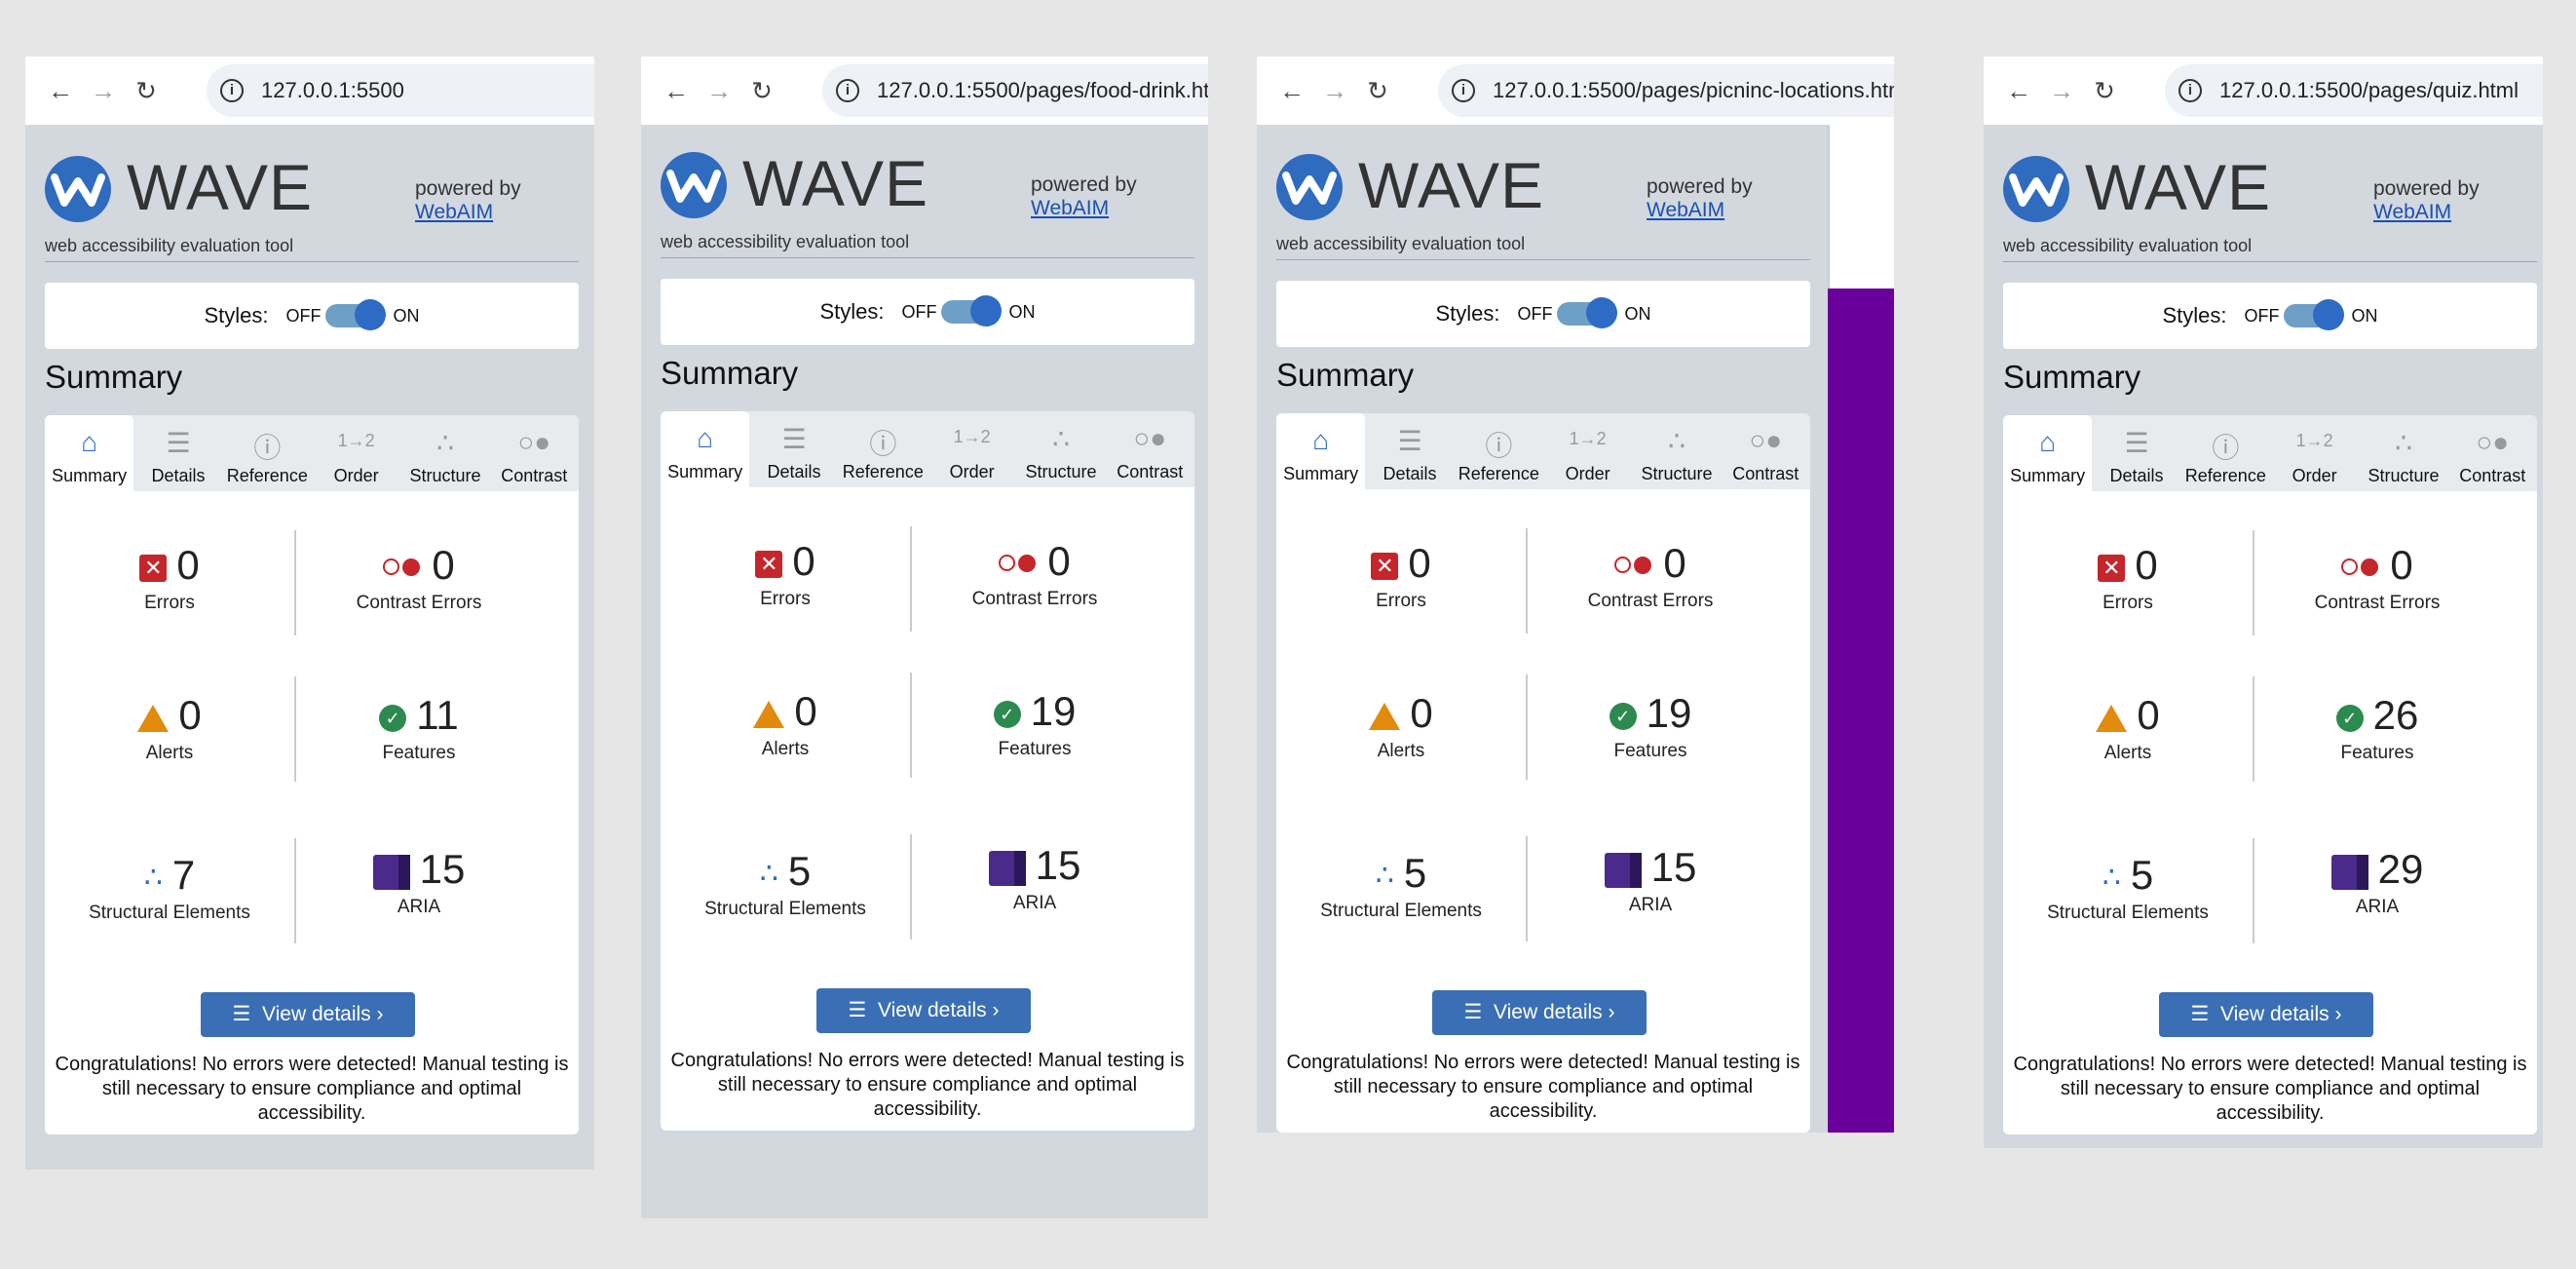 The height and width of the screenshot is (1269, 2576). I want to click on structure-icon: ∴, so click(768, 874).